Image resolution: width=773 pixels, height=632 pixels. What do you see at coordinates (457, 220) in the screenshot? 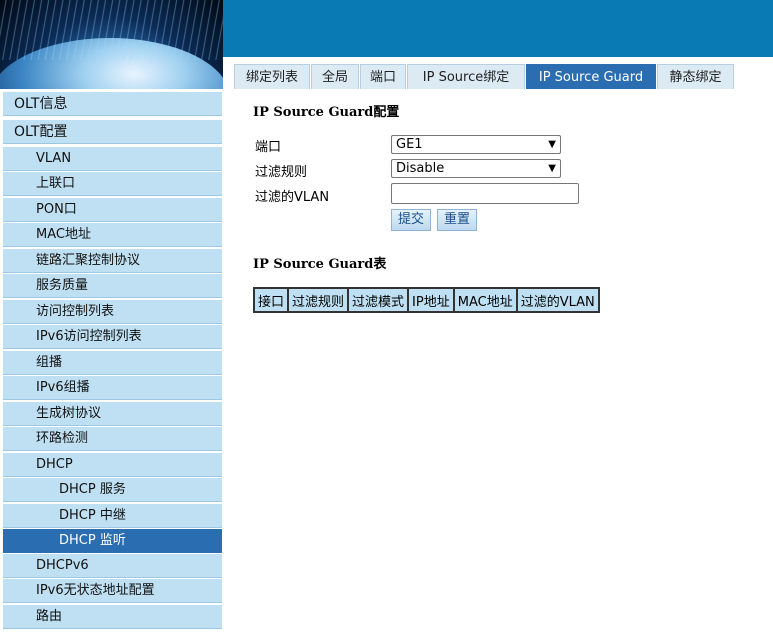
I see `reset-button: 重置` at bounding box center [457, 220].